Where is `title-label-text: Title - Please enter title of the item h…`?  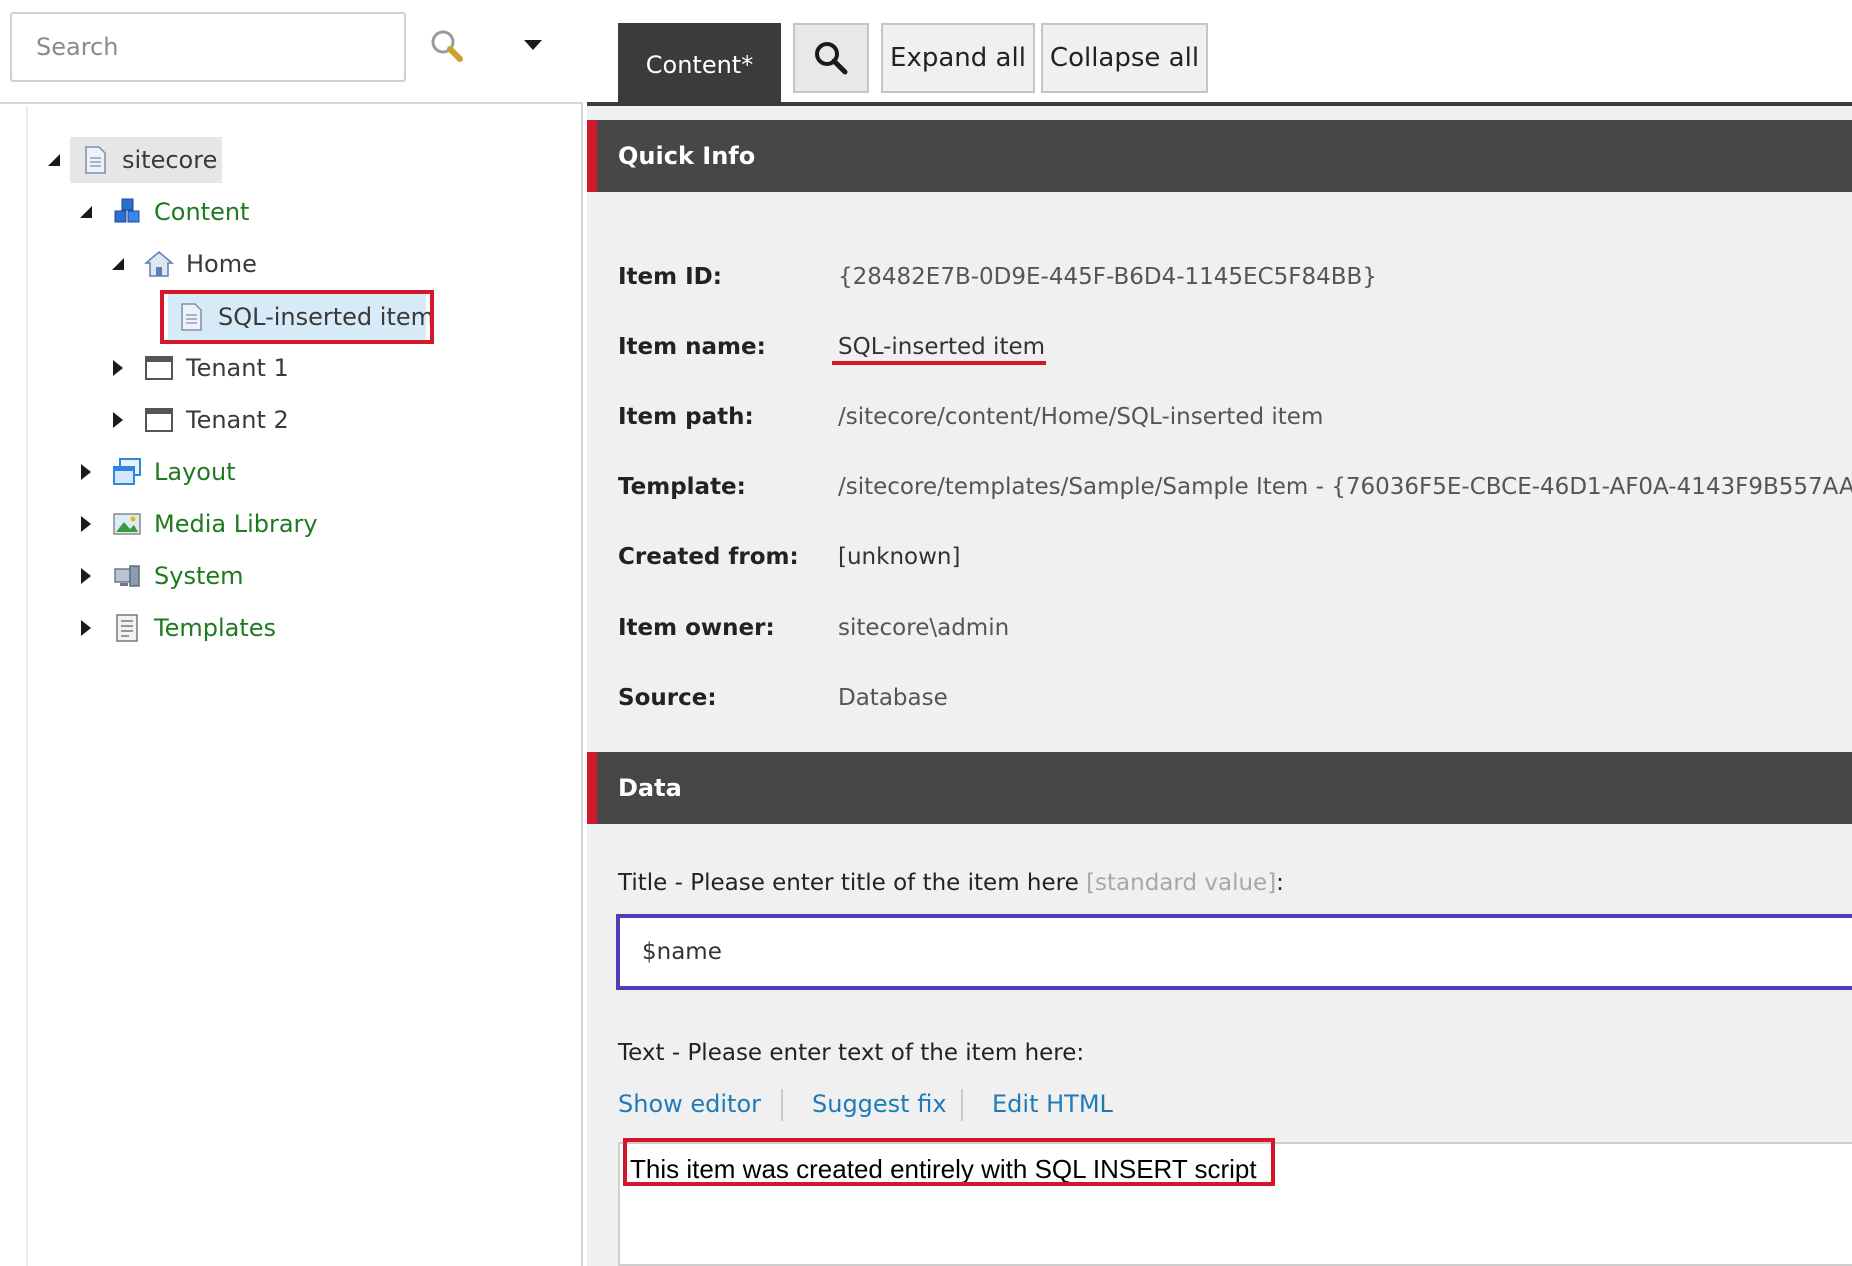
title-label-text: Title - Please enter title of the item h… is located at coordinates (852, 883).